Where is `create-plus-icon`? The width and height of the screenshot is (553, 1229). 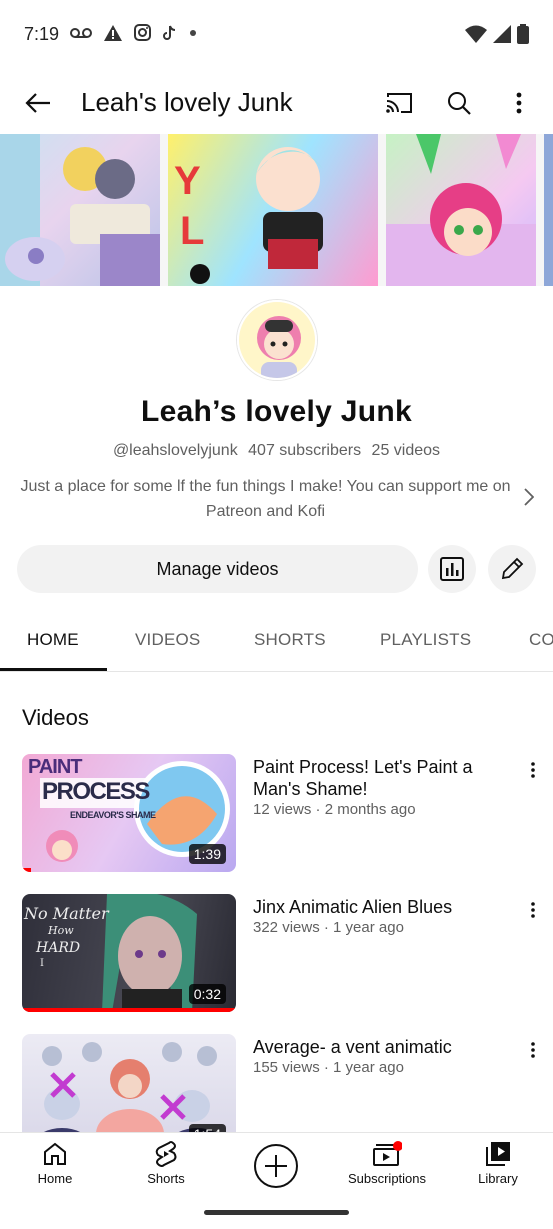
create-plus-icon is located at coordinates (276, 1166).